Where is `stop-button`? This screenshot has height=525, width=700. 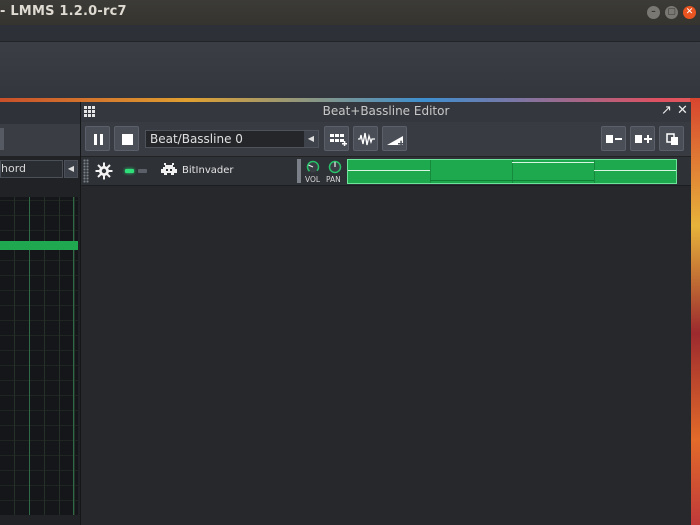 stop-button is located at coordinates (126, 138).